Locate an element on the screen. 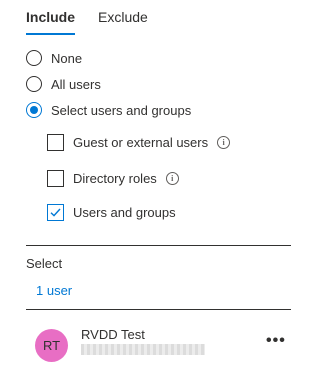  tab-include: Include is located at coordinates (51, 22).